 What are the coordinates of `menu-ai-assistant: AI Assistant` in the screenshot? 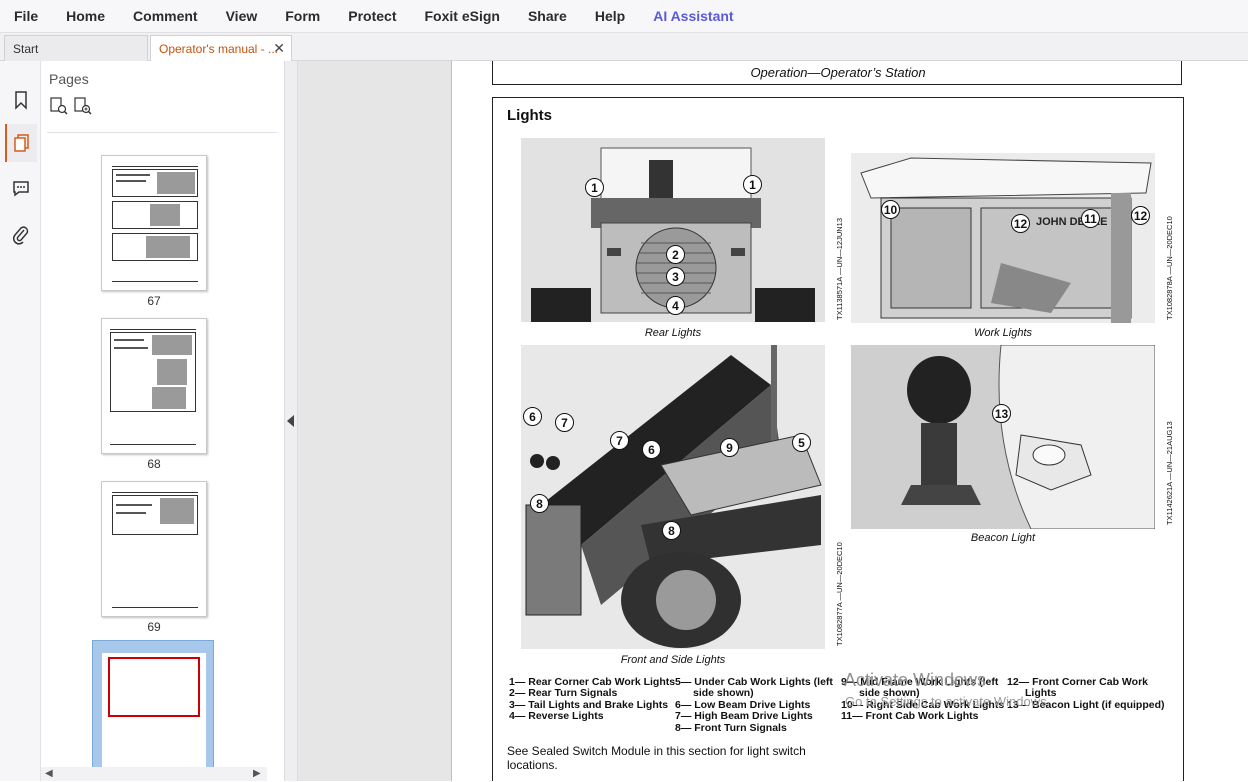 It's located at (693, 16).